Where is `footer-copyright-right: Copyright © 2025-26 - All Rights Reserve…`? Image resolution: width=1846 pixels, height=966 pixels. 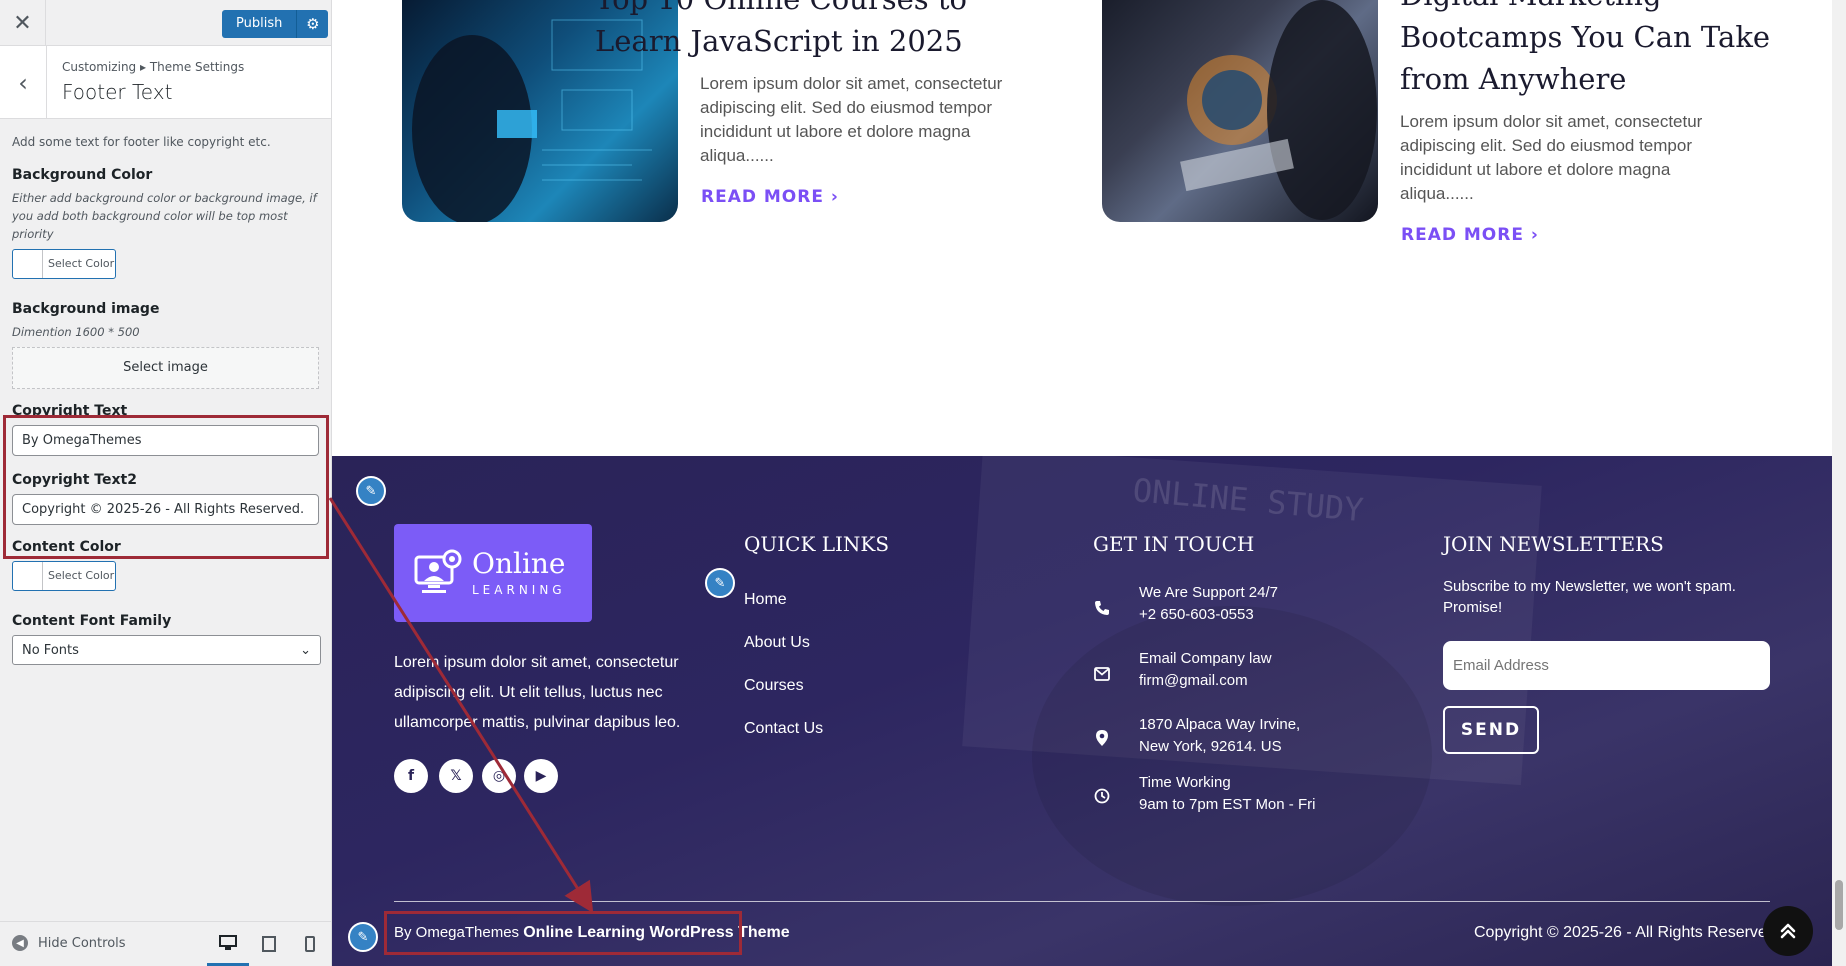 footer-copyright-right: Copyright © 2025-26 - All Rights Reserve… is located at coordinates (1627, 932).